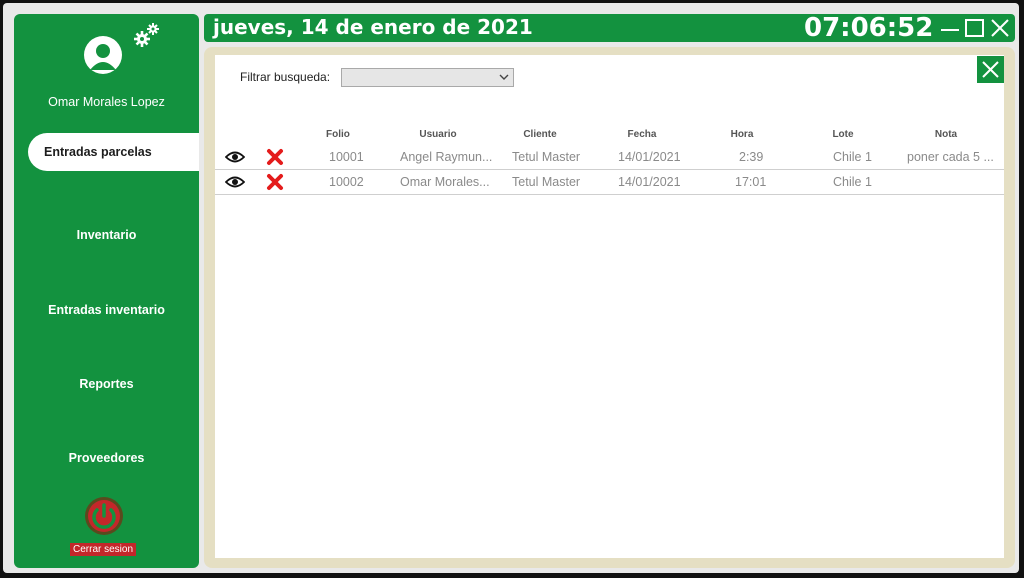  Describe the element at coordinates (338, 134) in the screenshot. I see `column-header-folio: Folio` at that location.